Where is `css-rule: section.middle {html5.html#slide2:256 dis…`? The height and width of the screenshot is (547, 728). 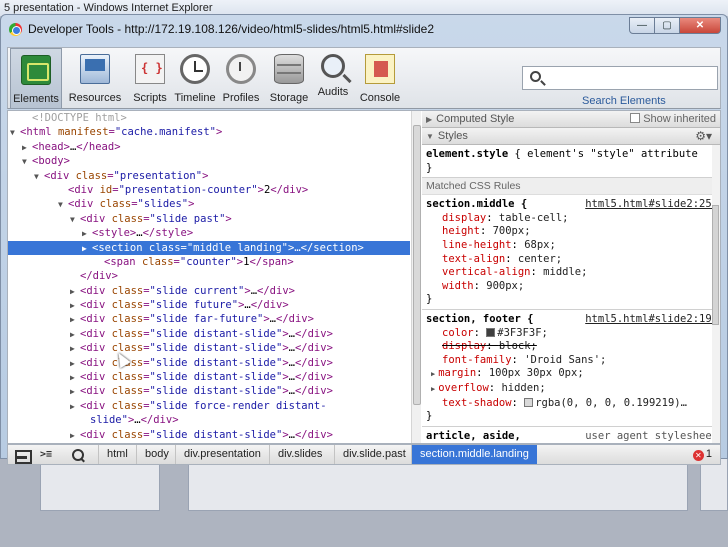
css-rule: section.middle {html5.html#slide2:256 dis… is located at coordinates (571, 252).